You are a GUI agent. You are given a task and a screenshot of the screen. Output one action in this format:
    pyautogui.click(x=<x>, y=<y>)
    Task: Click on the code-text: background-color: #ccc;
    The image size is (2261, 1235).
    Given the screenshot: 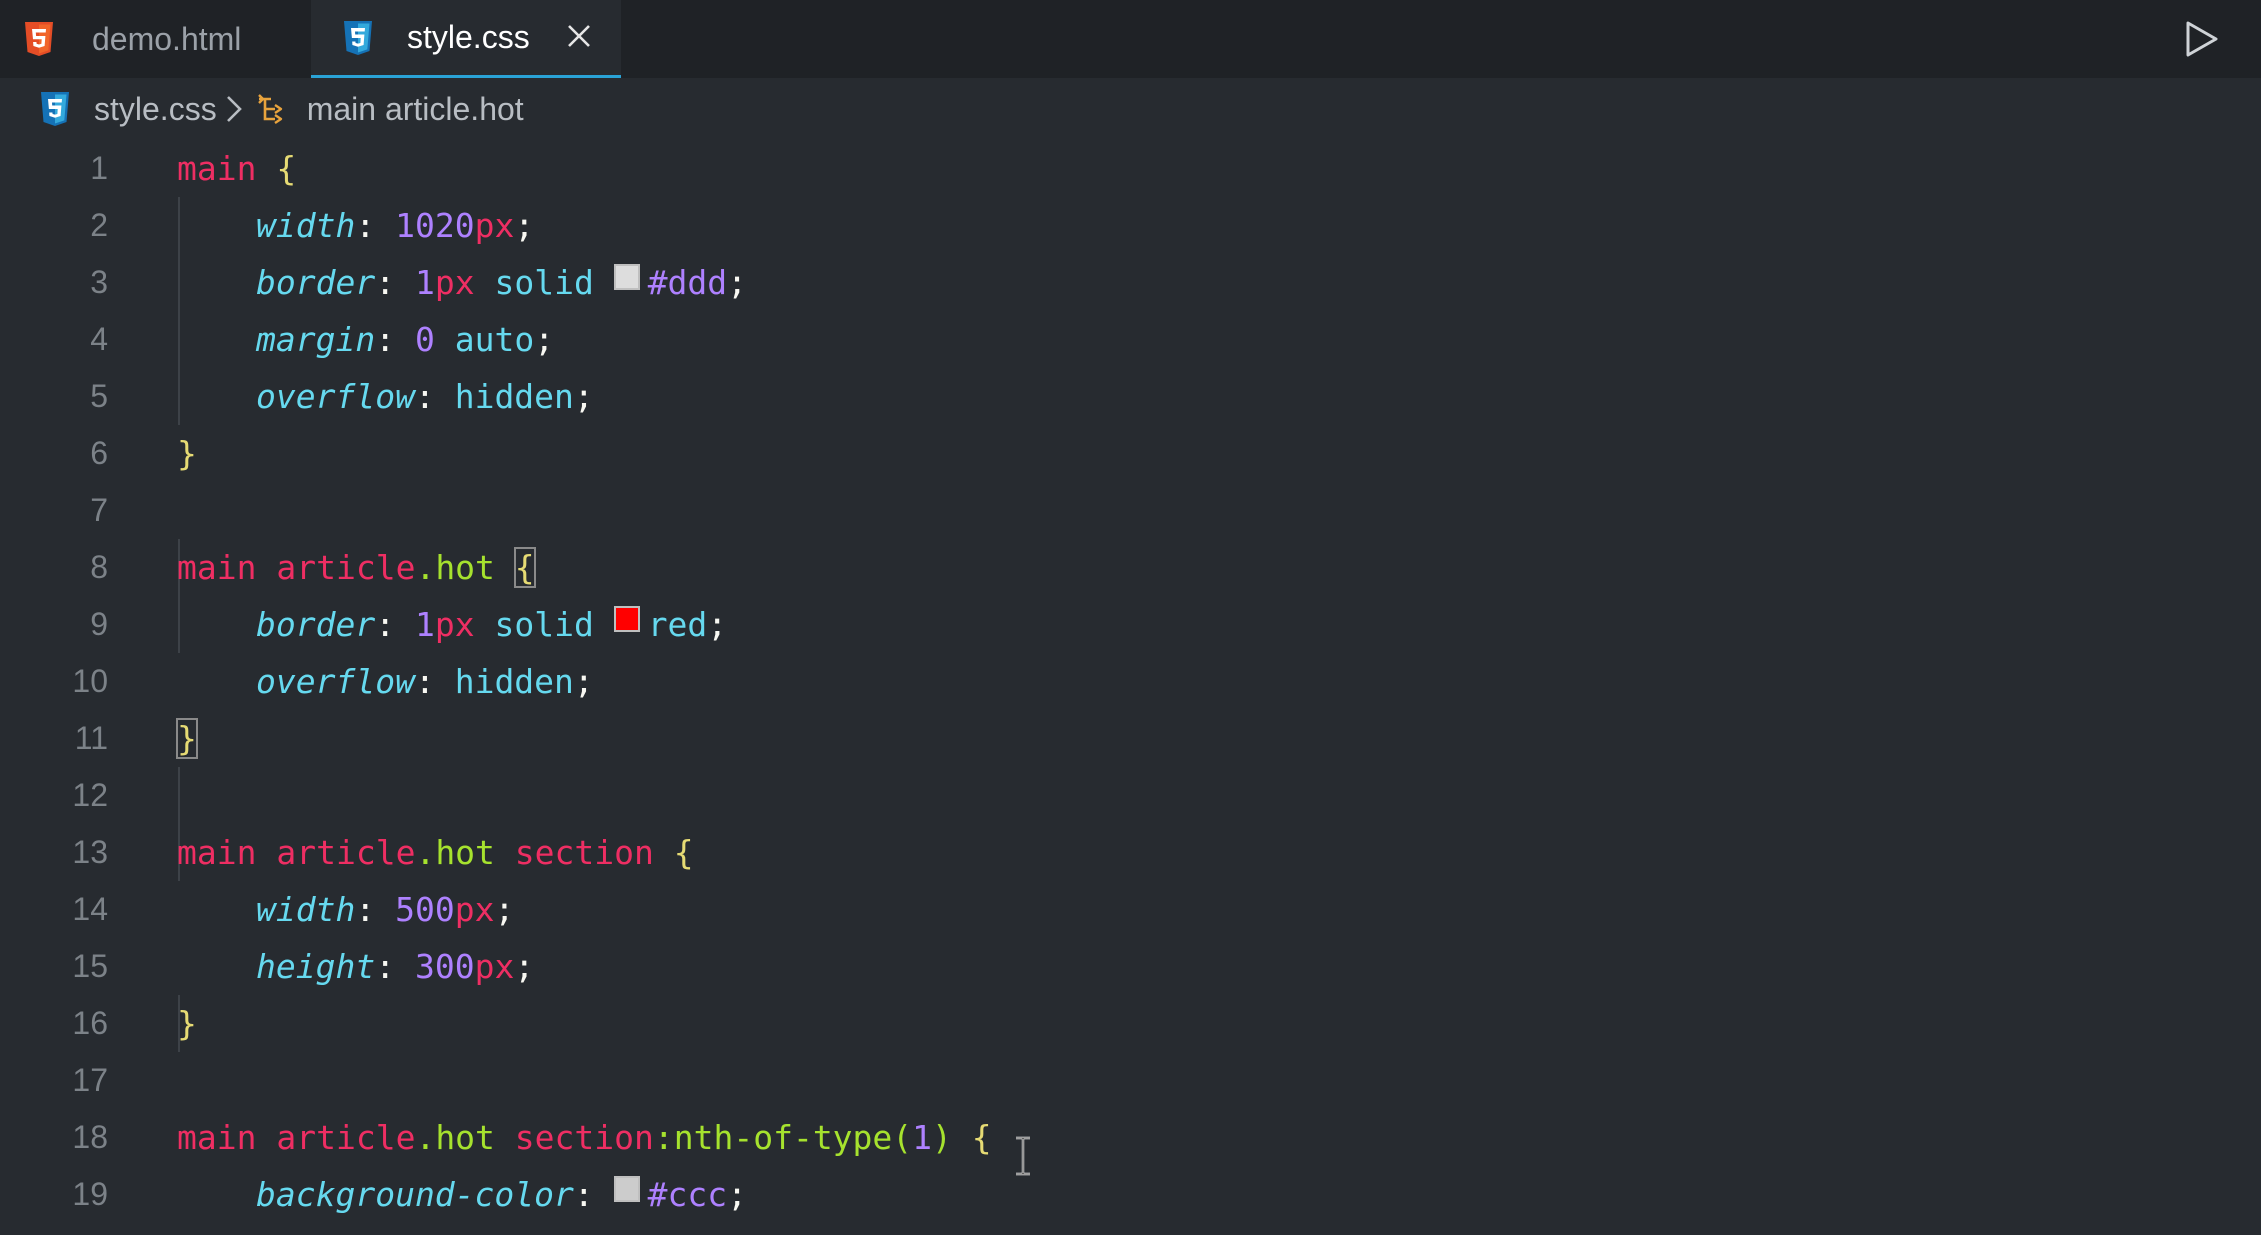 What is the action you would take?
    pyautogui.click(x=501, y=1194)
    